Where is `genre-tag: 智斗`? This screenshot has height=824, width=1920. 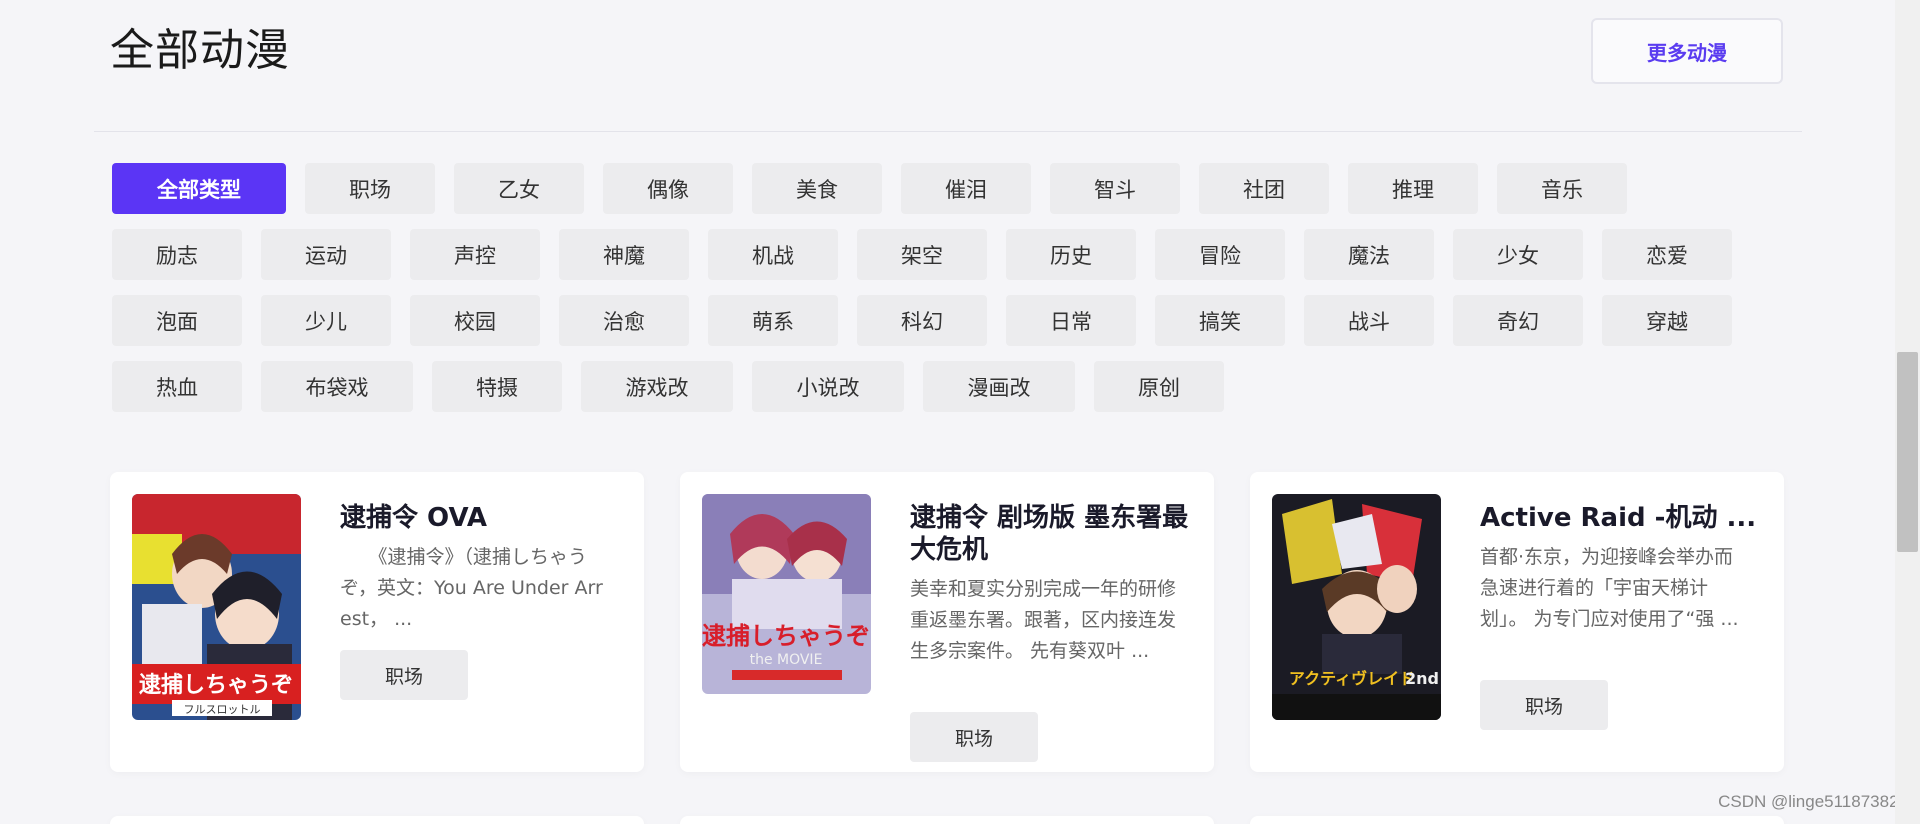 genre-tag: 智斗 is located at coordinates (1115, 188).